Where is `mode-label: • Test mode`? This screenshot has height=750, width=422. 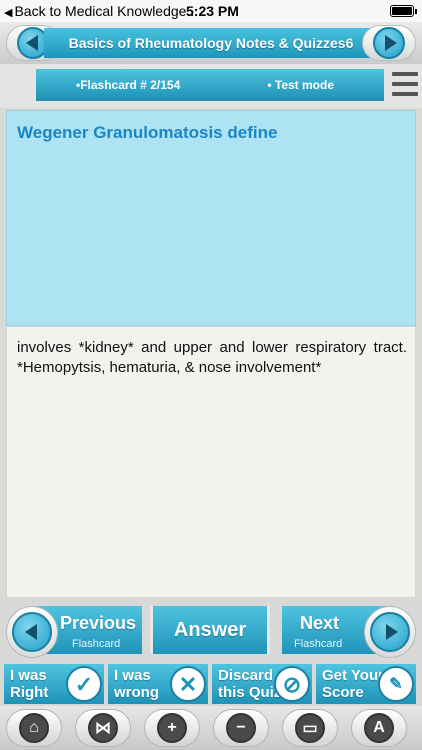
mode-label: • Test mode is located at coordinates (300, 85).